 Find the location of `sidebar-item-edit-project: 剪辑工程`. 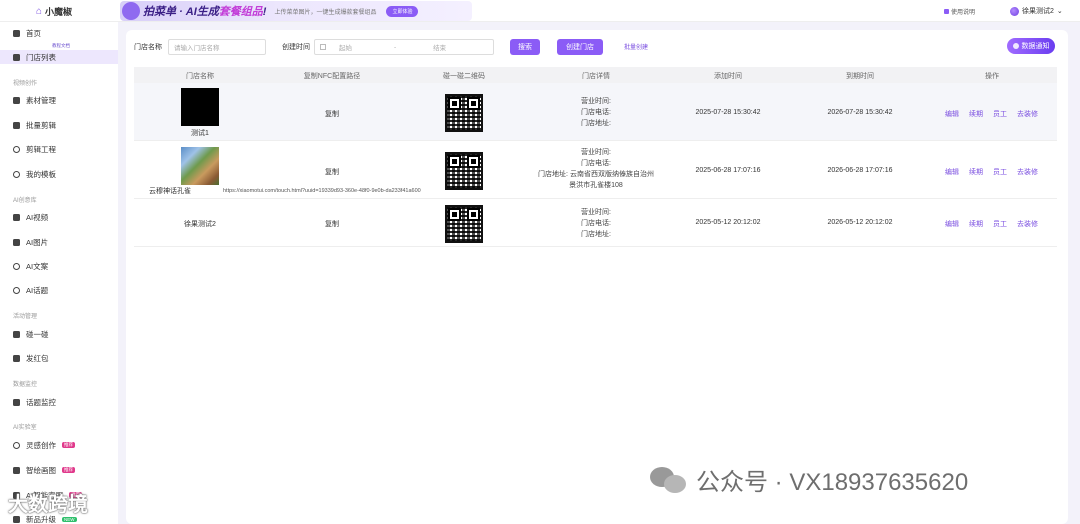

sidebar-item-edit-project: 剪辑工程 is located at coordinates (34, 149).